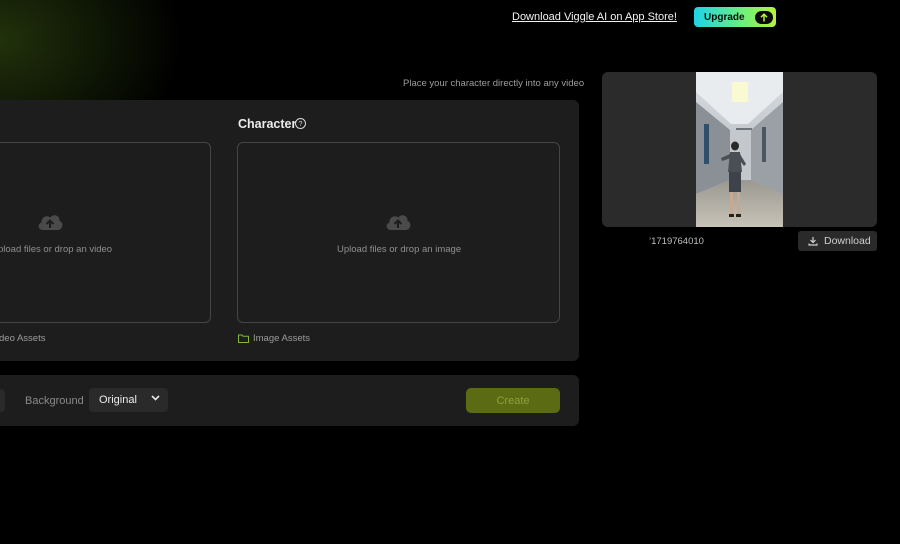 Image resolution: width=900 pixels, height=544 pixels. Describe the element at coordinates (2, 400) in the screenshot. I see `cut-off-control` at that location.